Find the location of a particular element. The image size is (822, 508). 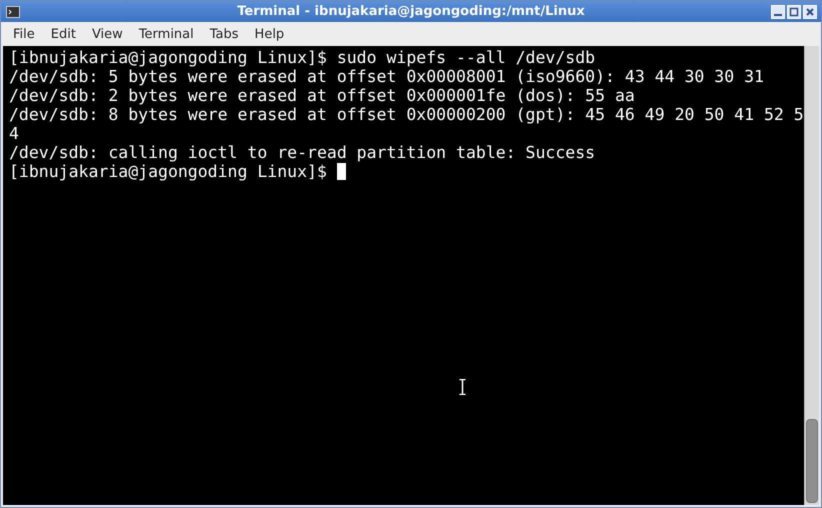

terminal-icon is located at coordinates (13, 12).